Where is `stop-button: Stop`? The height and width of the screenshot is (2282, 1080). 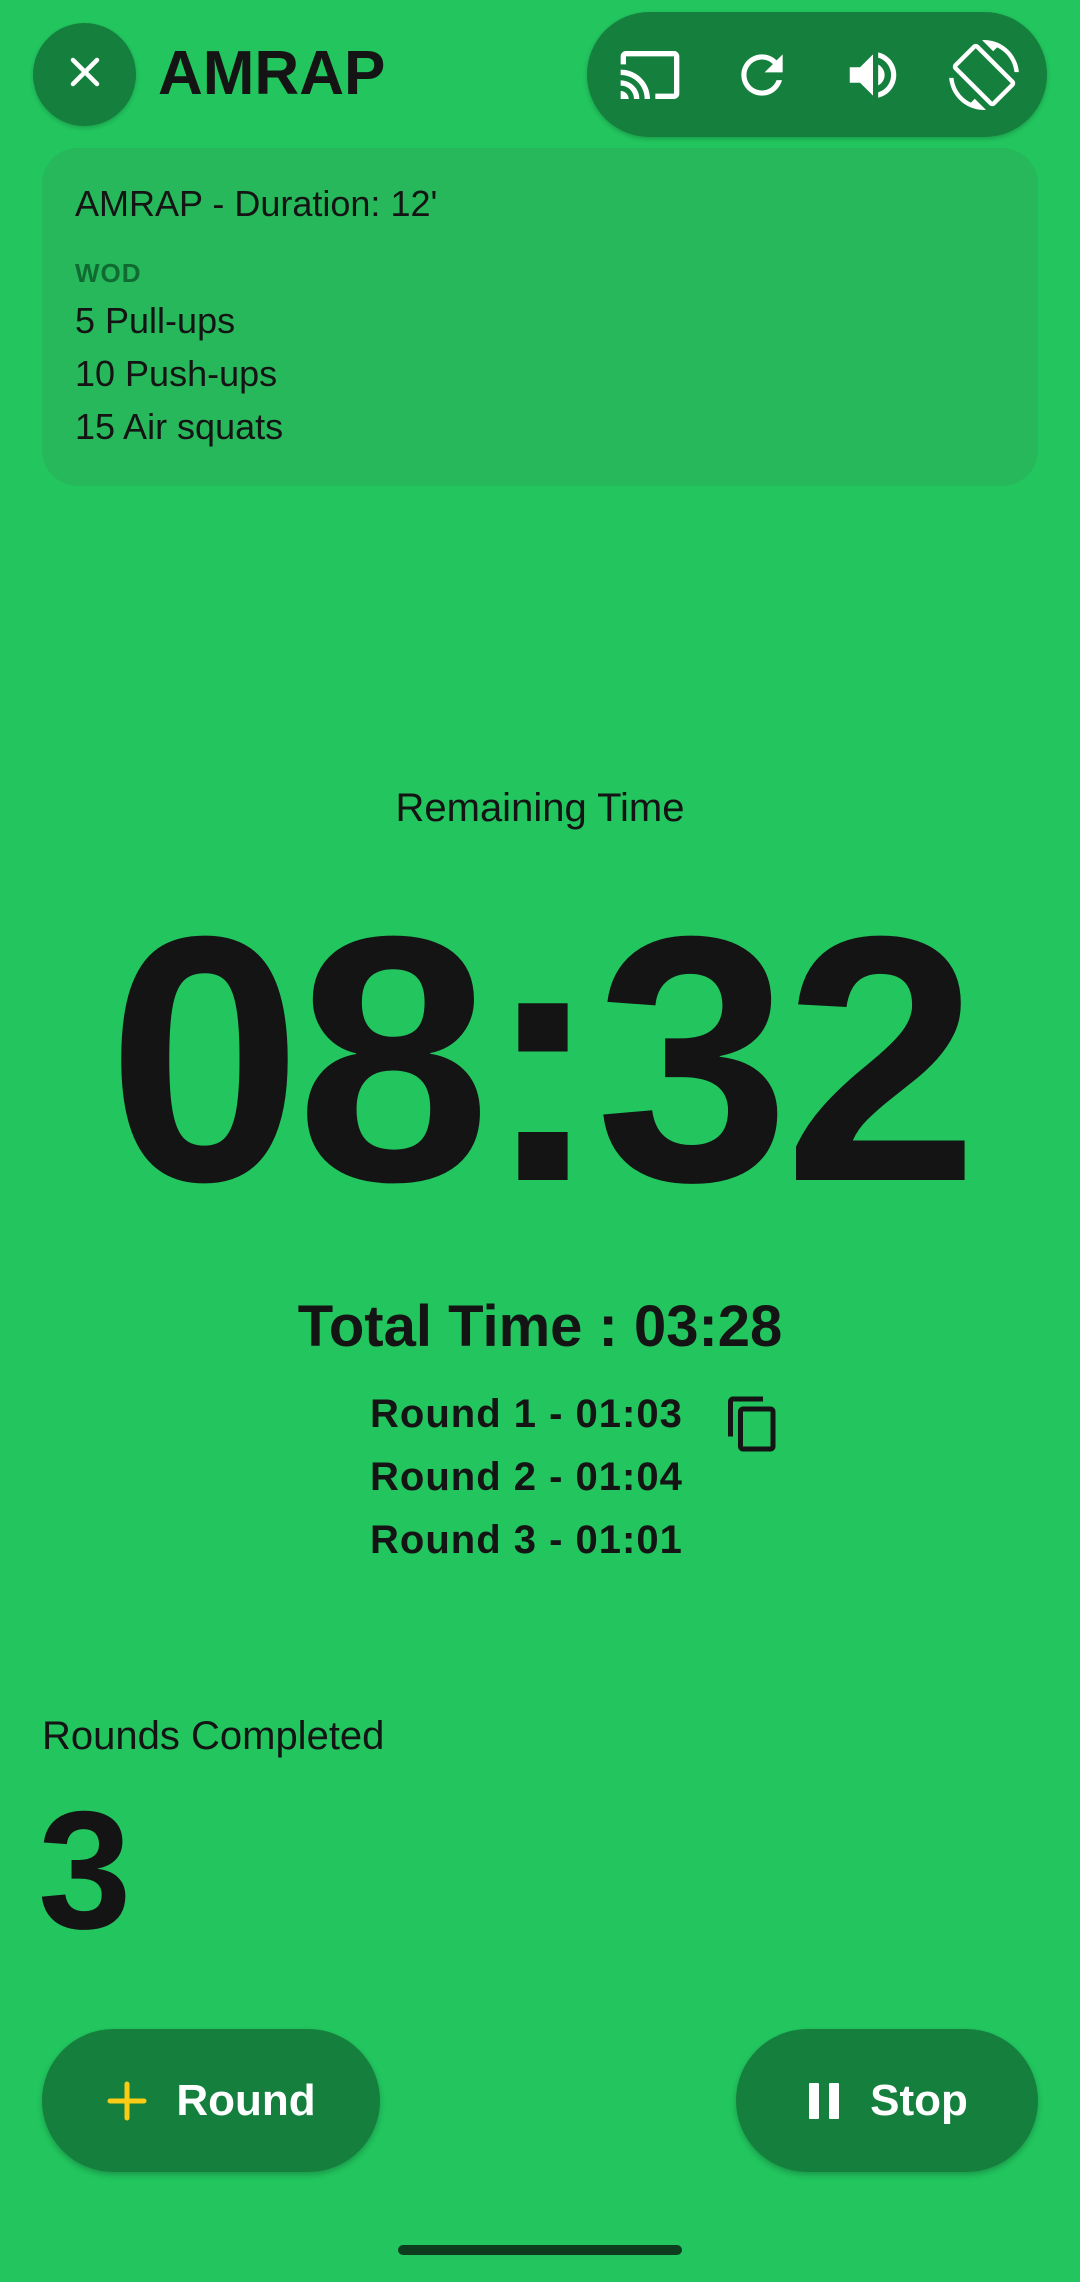 stop-button: Stop is located at coordinates (887, 2100).